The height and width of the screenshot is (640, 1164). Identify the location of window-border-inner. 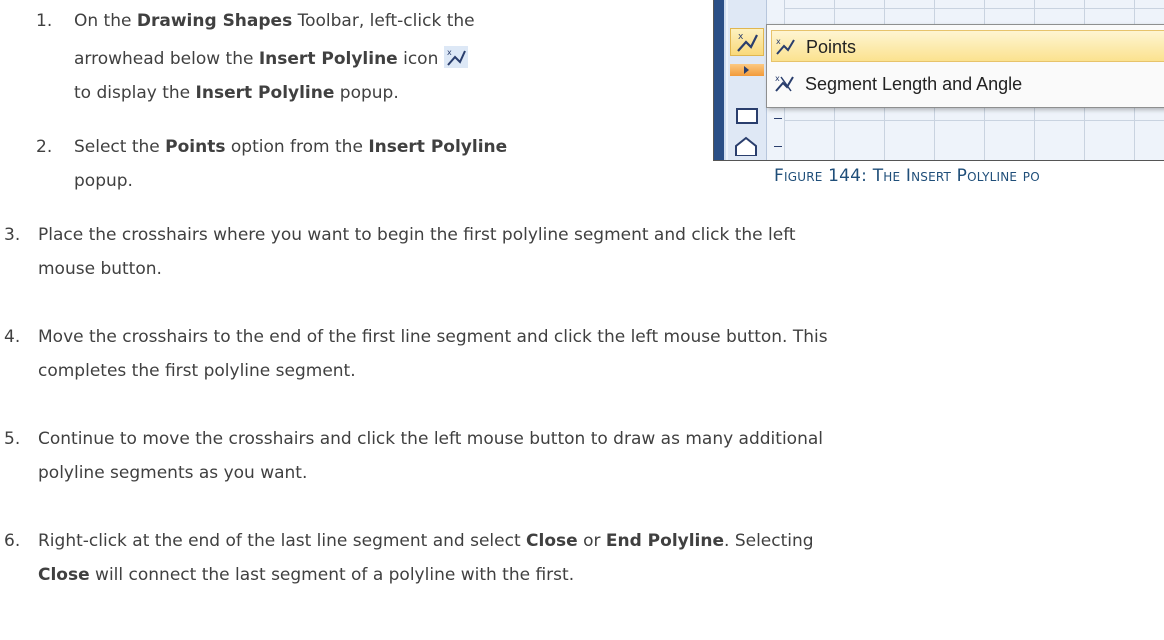
(725, 80).